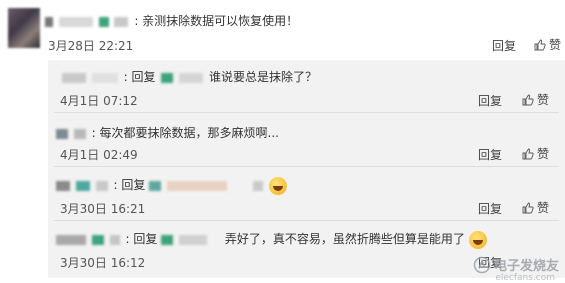  What do you see at coordinates (263, 77) in the screenshot?
I see `reply-text: 谁说要总是抹除了？` at bounding box center [263, 77].